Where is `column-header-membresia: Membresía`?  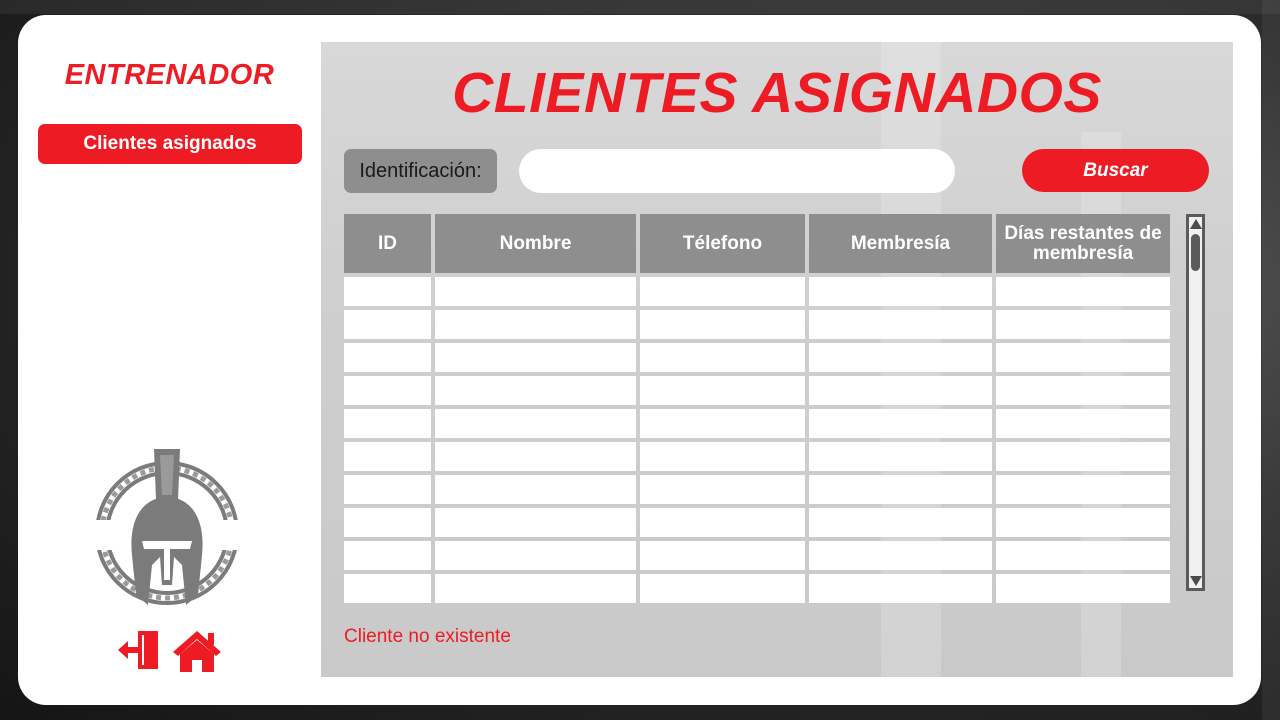
column-header-membresia: Membresía is located at coordinates (900, 243).